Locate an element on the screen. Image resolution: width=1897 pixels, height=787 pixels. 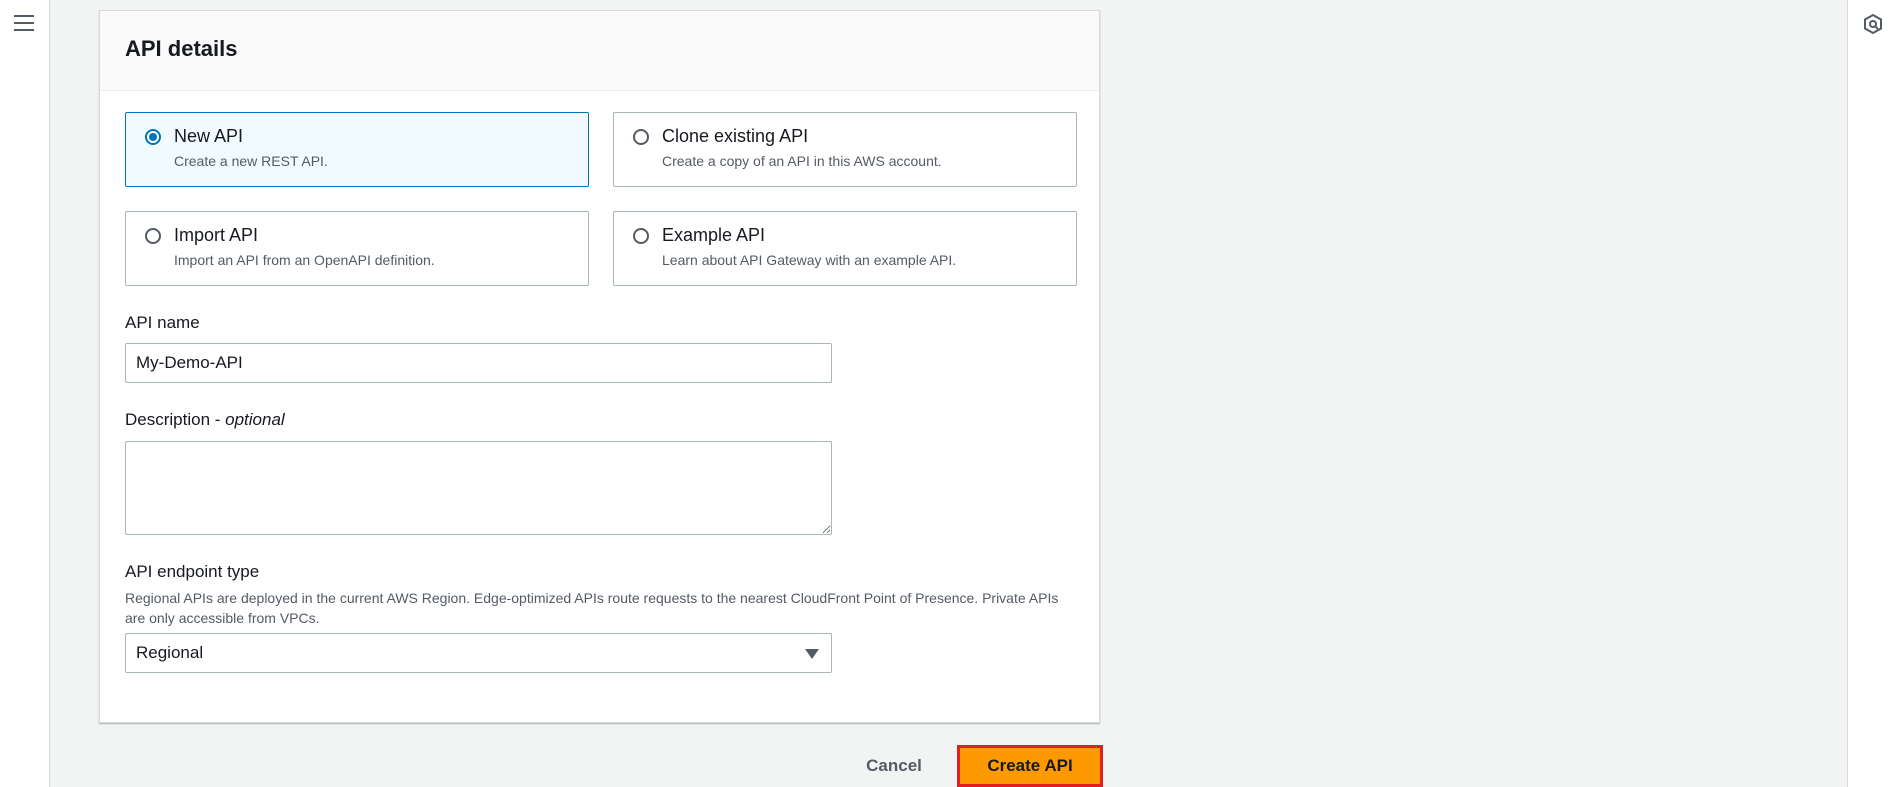
cancel-button: Cancel is located at coordinates (894, 766).